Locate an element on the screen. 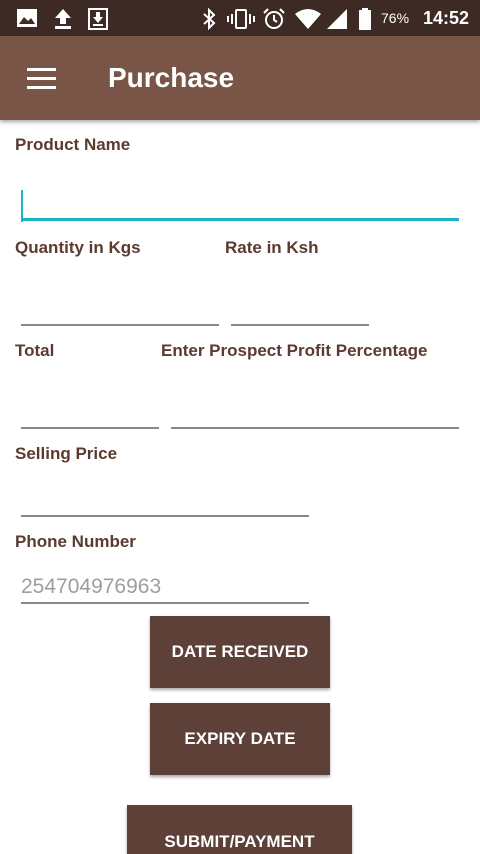 This screenshot has height=854, width=480. phone-number-field is located at coordinates (165, 588).